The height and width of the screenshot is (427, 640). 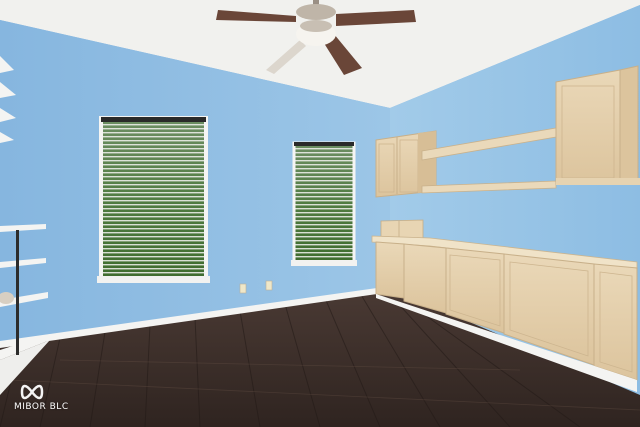 What do you see at coordinates (402, 229) in the screenshot?
I see `counter-box` at bounding box center [402, 229].